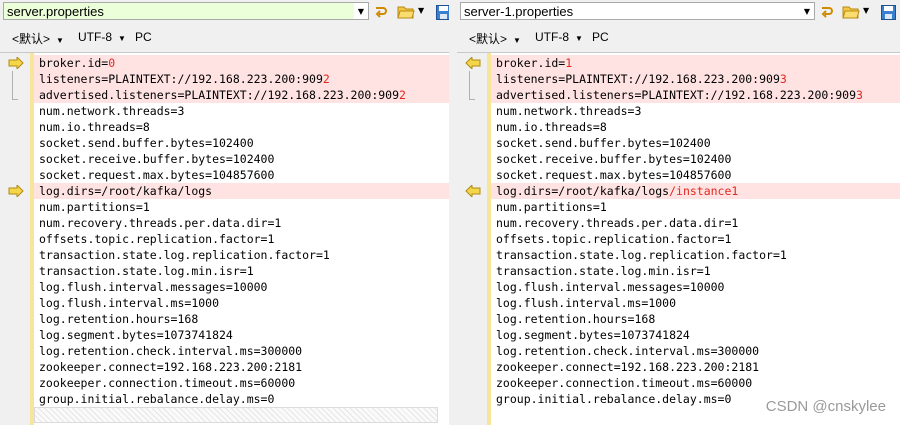 This screenshot has height=425, width=900. Describe the element at coordinates (38, 38) in the screenshot. I see `left-encoding-default: <默认> ▼` at that location.